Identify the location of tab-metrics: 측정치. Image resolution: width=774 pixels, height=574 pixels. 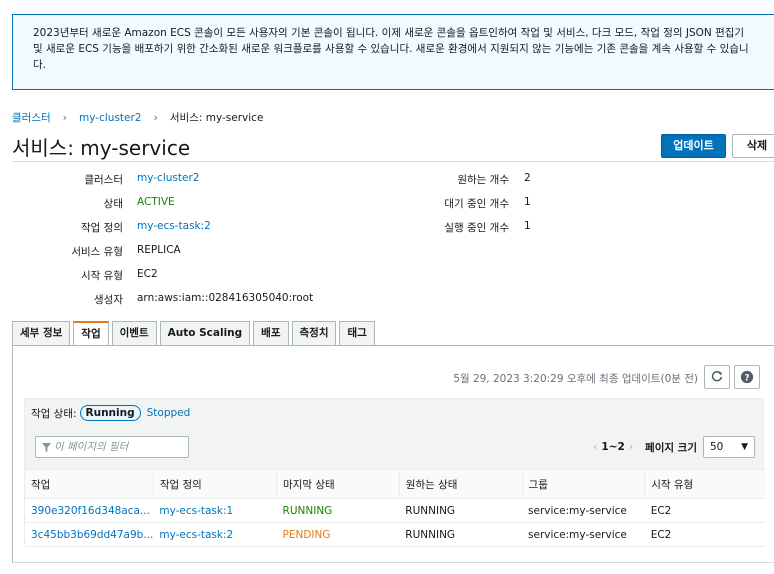
(314, 333).